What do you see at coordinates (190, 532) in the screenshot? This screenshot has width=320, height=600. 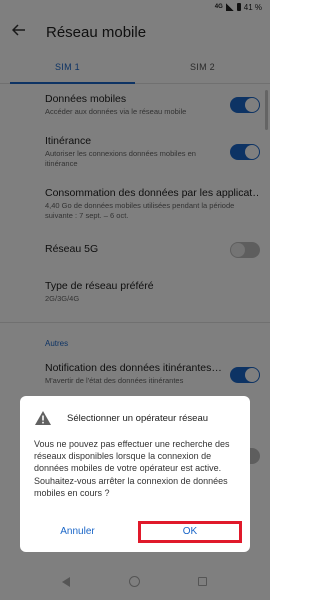 I see `ok-button: OK` at bounding box center [190, 532].